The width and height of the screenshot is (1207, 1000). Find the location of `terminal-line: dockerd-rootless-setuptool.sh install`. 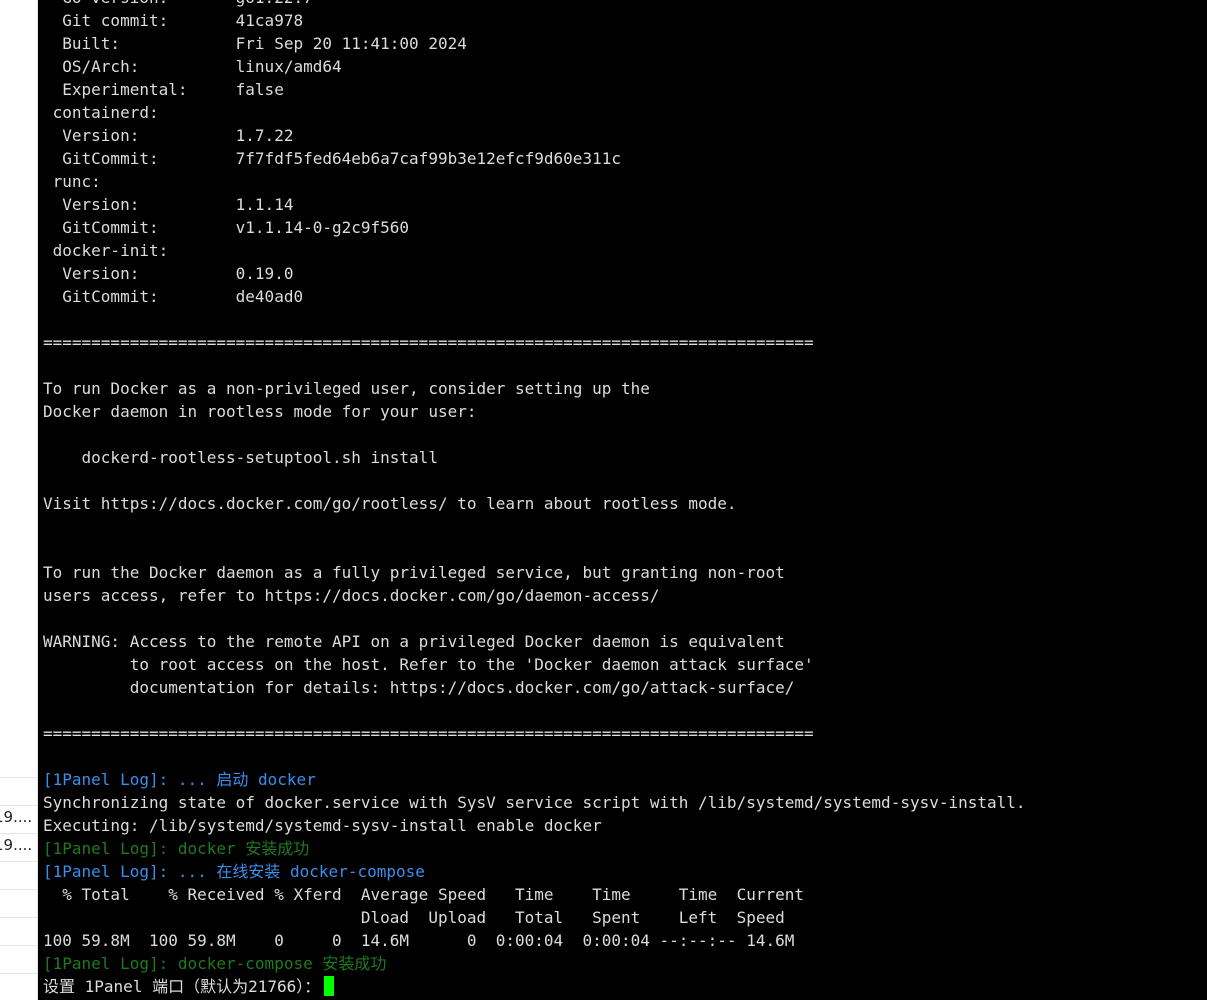

terminal-line: dockerd-rootless-setuptool.sh install is located at coordinates (240, 457).